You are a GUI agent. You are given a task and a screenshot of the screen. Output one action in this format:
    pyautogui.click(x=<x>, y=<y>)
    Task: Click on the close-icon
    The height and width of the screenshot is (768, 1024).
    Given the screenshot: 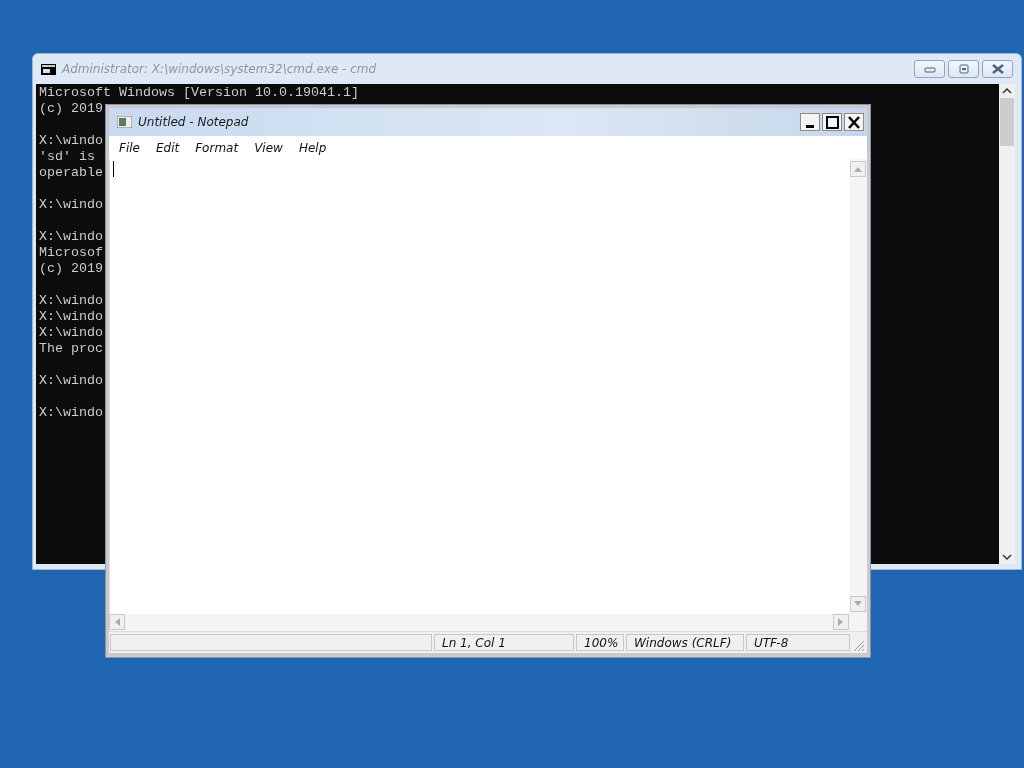 What is the action you would take?
    pyautogui.click(x=854, y=122)
    